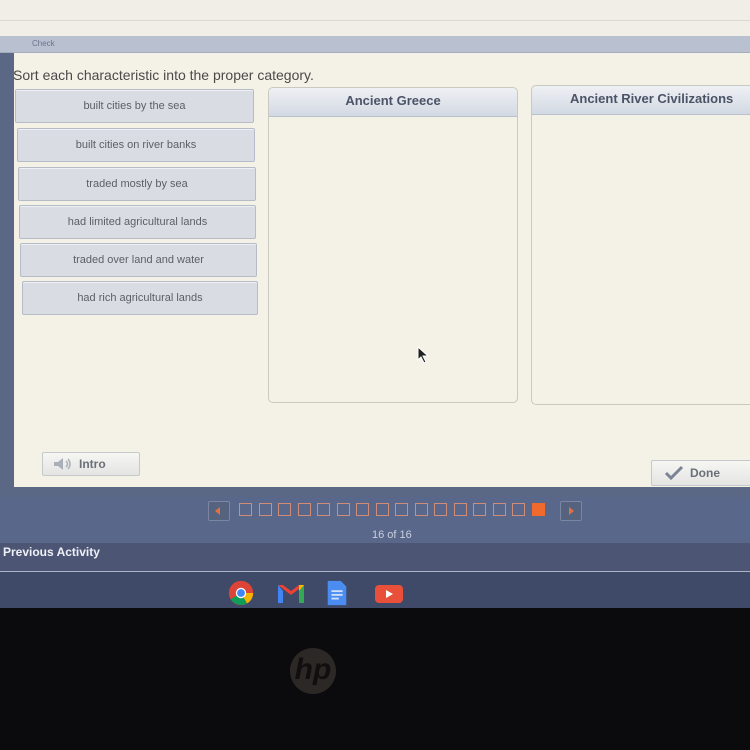 The width and height of the screenshot is (750, 750). I want to click on speaker-icon, so click(62, 464).